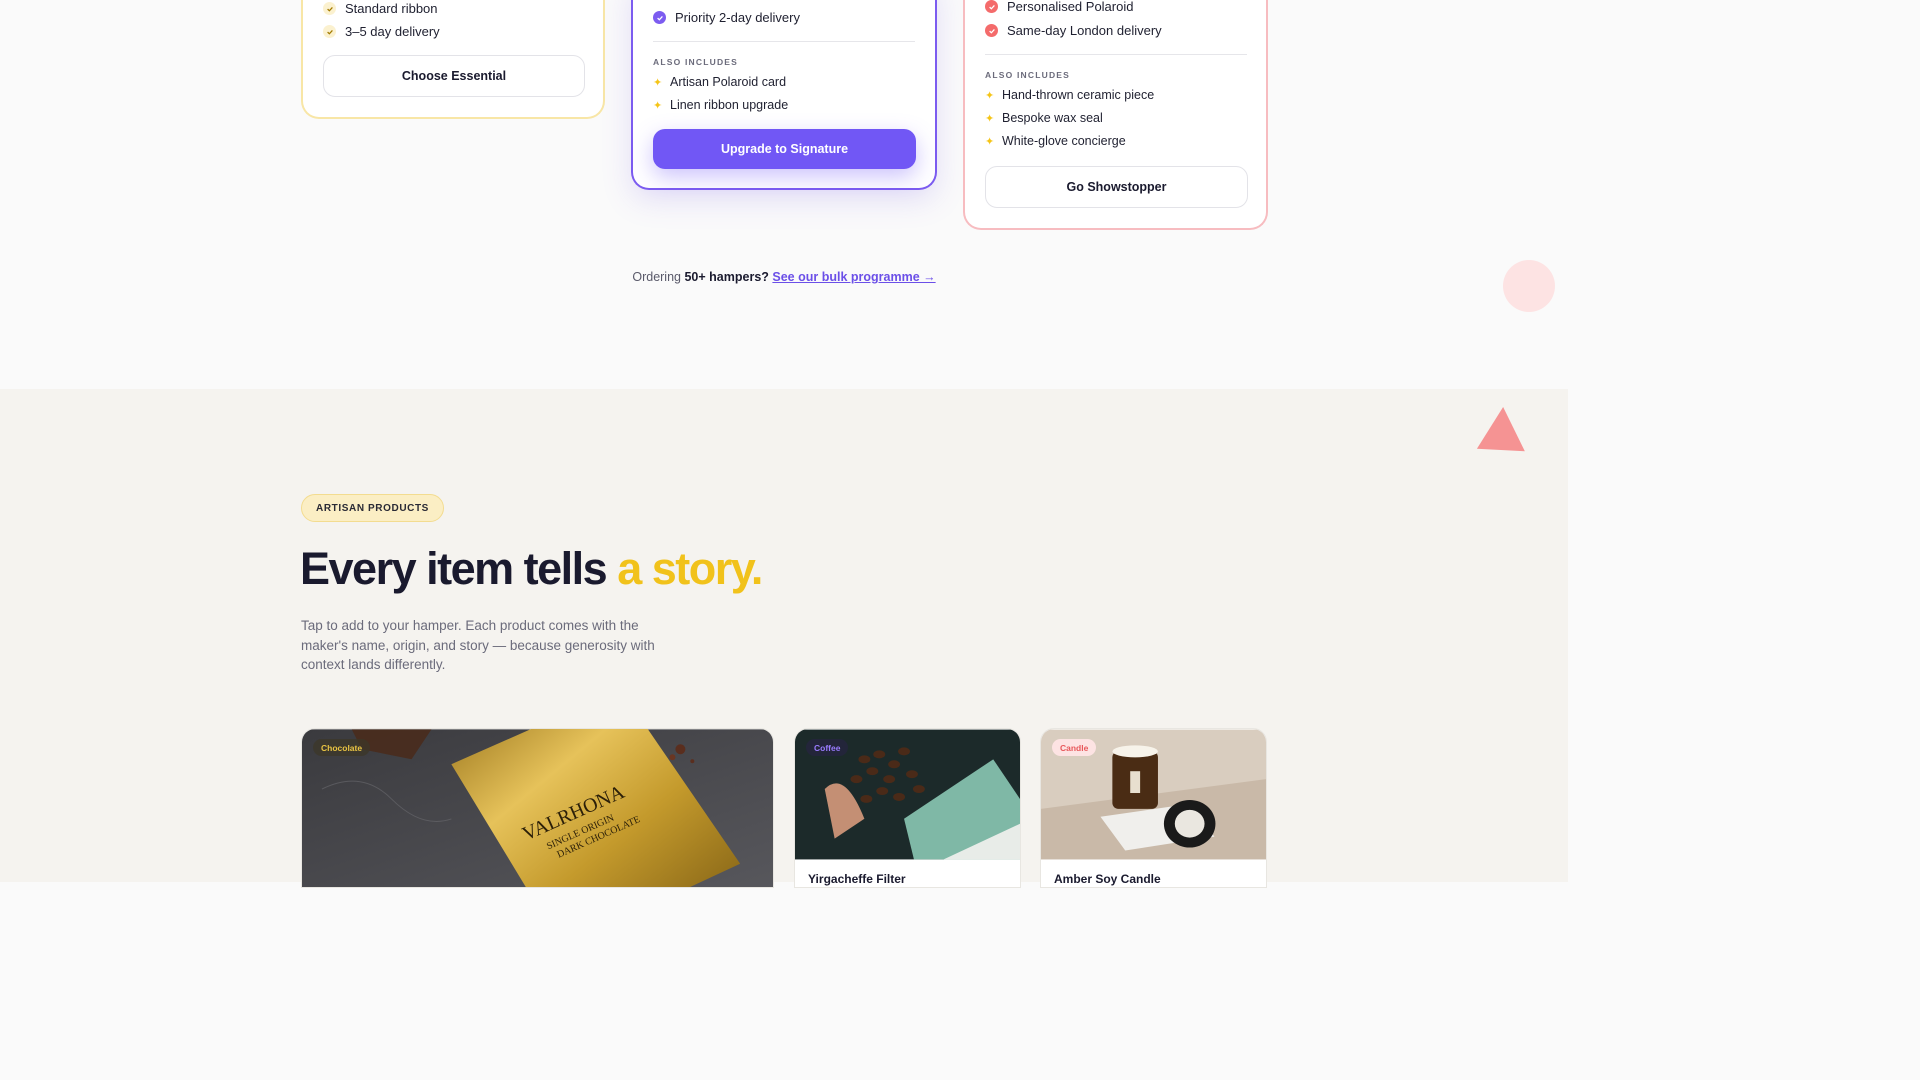  I want to click on feature-label: Personalised Polaroid, so click(1070, 7).